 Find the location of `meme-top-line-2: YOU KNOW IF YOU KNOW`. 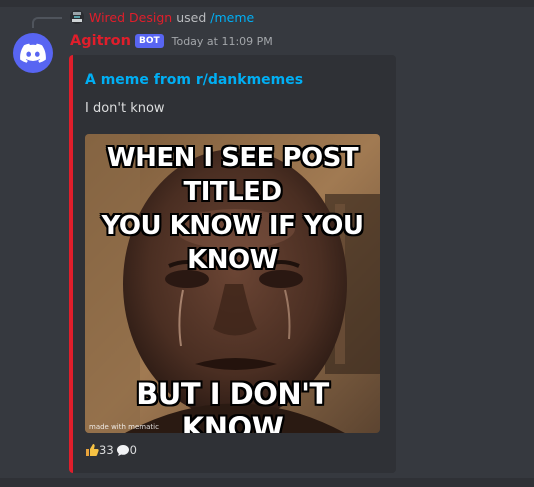

meme-top-line-2: YOU KNOW IF YOU KNOW is located at coordinates (232, 243).